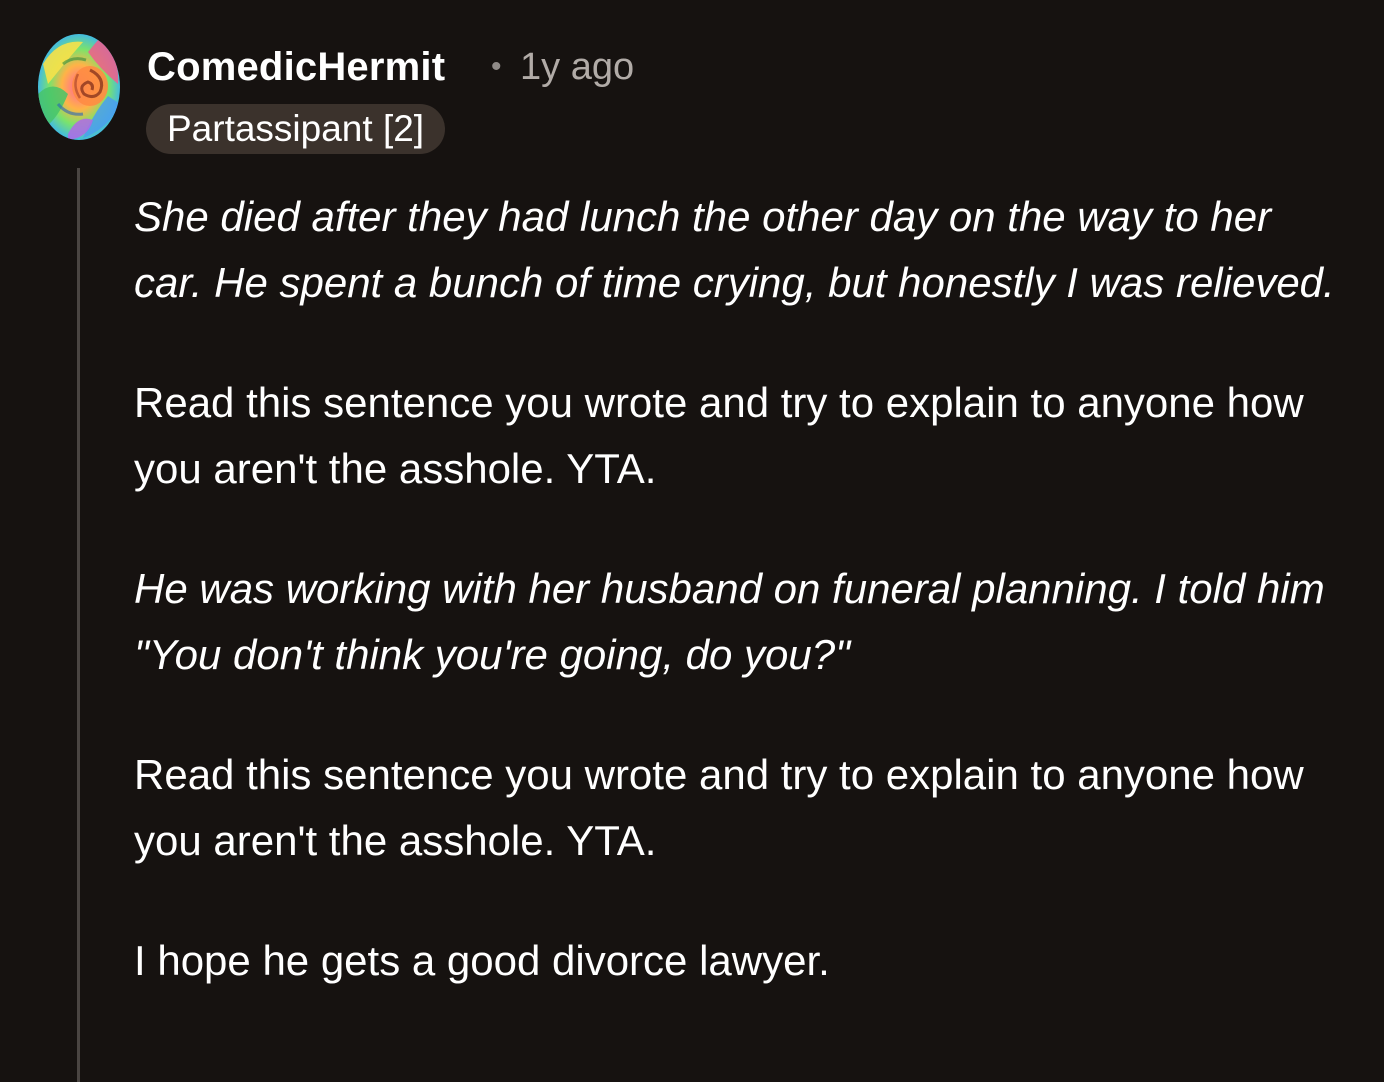  Describe the element at coordinates (577, 67) in the screenshot. I see `timestamp: 1y ago` at that location.